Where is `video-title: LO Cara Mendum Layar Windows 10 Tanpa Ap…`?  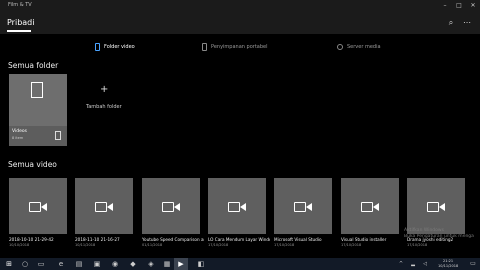
video-title: LO Cara Mendum Layar Windows 10 Tanpa Ap… is located at coordinates (239, 239).